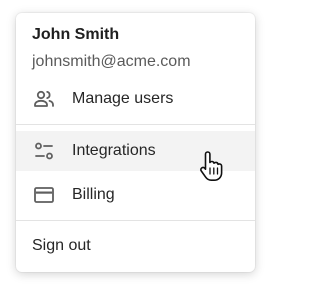 The width and height of the screenshot is (320, 292). I want to click on menu-item-label: Billing, so click(93, 194).